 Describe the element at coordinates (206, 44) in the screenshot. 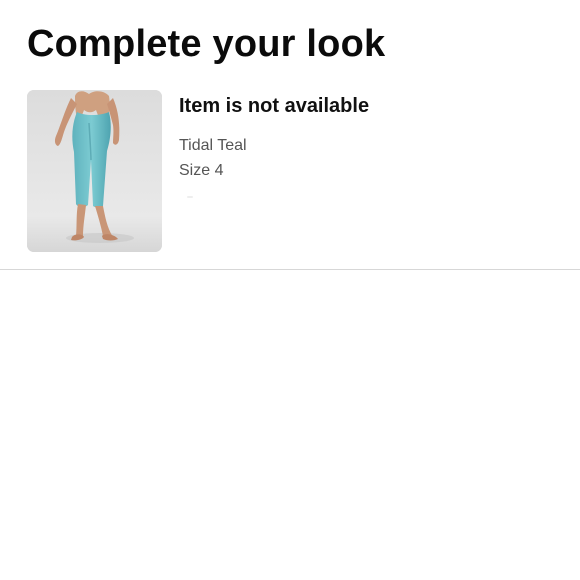

I see `section-title: Complete your look` at that location.